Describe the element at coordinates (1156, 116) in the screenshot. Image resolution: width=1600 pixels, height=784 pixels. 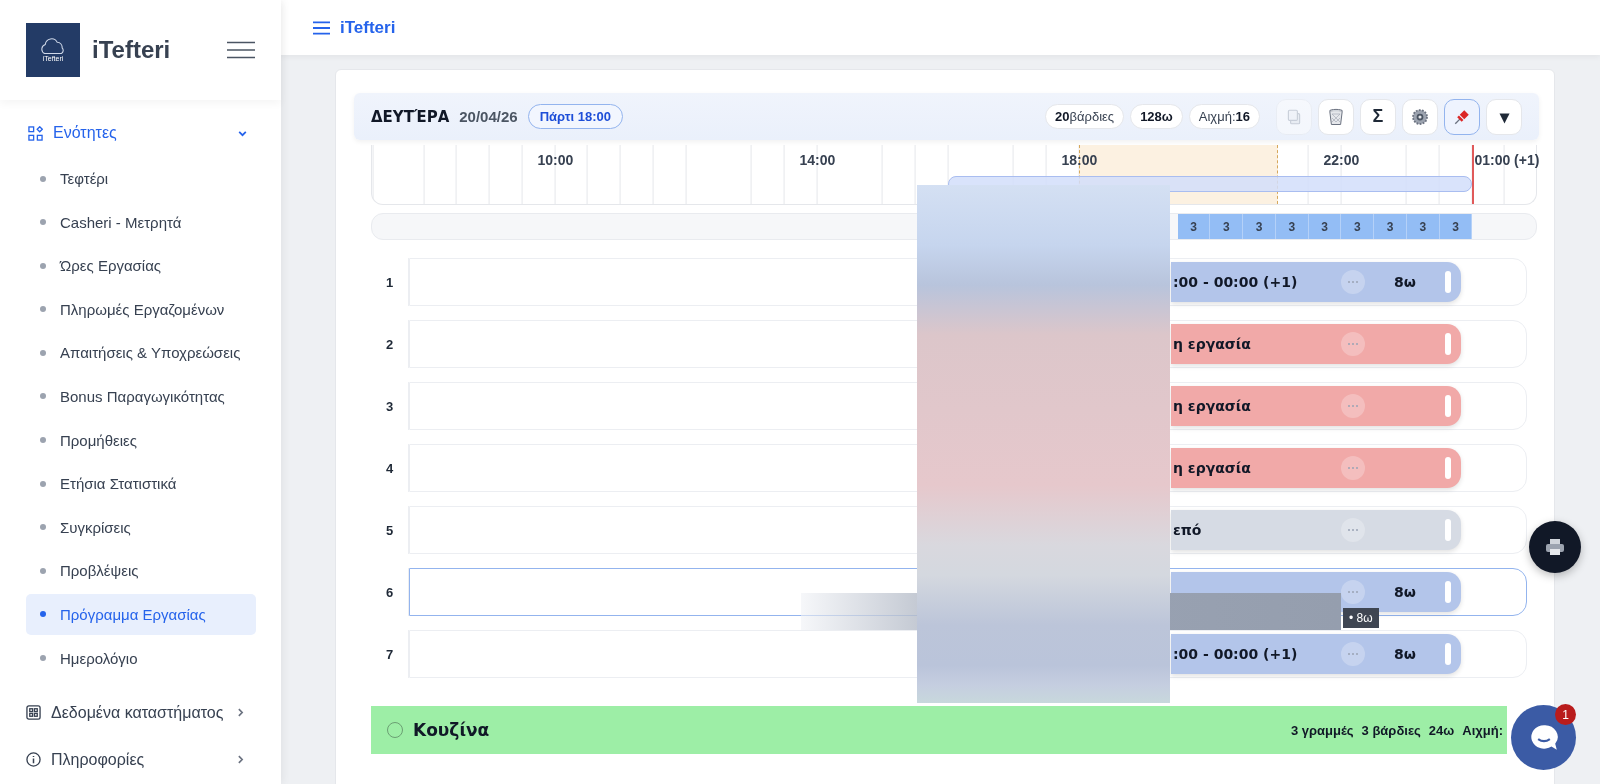
I see `stat-pill: 128ω` at that location.